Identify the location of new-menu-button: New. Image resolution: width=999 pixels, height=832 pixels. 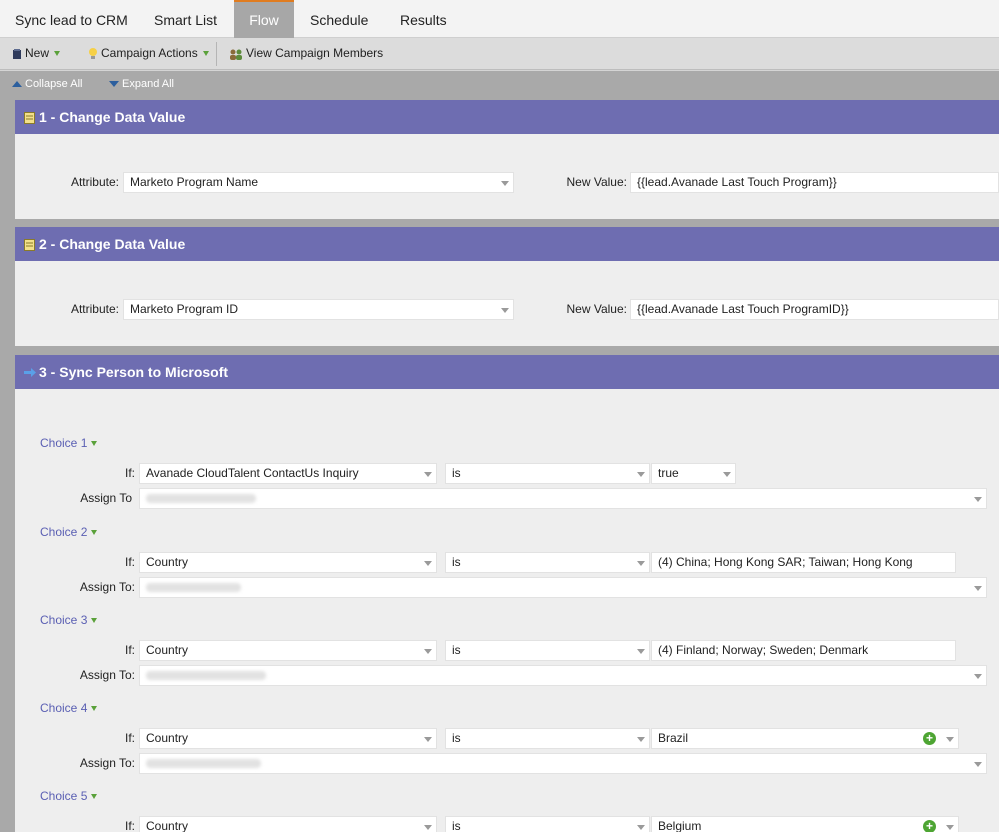
(36, 53).